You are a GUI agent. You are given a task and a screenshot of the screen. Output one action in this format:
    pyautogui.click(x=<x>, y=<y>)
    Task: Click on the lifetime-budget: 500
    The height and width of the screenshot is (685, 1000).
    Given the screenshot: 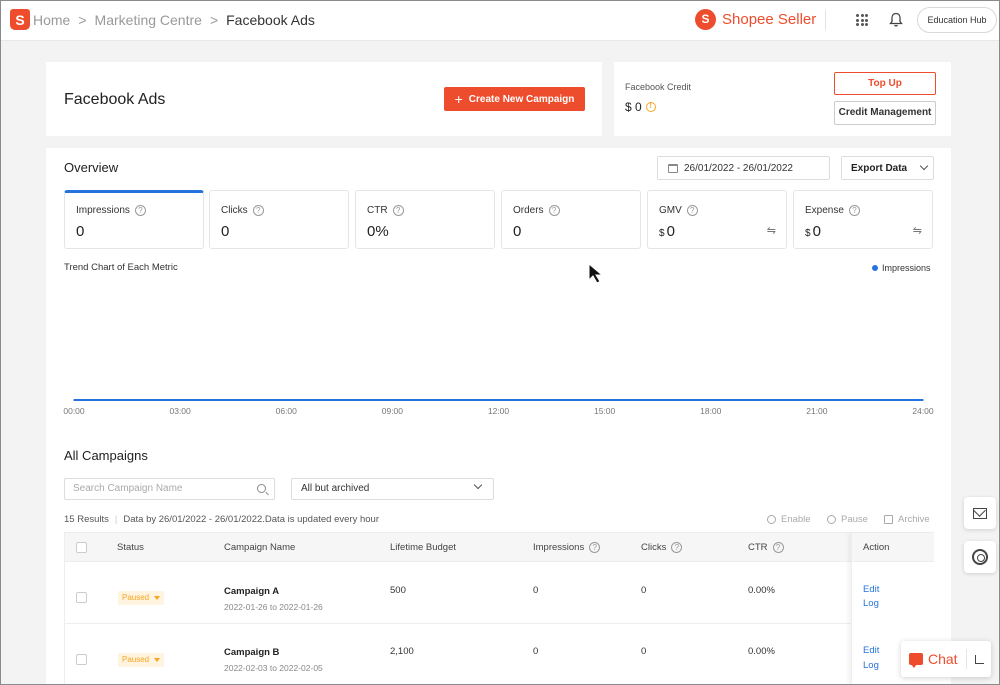 What is the action you would take?
    pyautogui.click(x=398, y=590)
    